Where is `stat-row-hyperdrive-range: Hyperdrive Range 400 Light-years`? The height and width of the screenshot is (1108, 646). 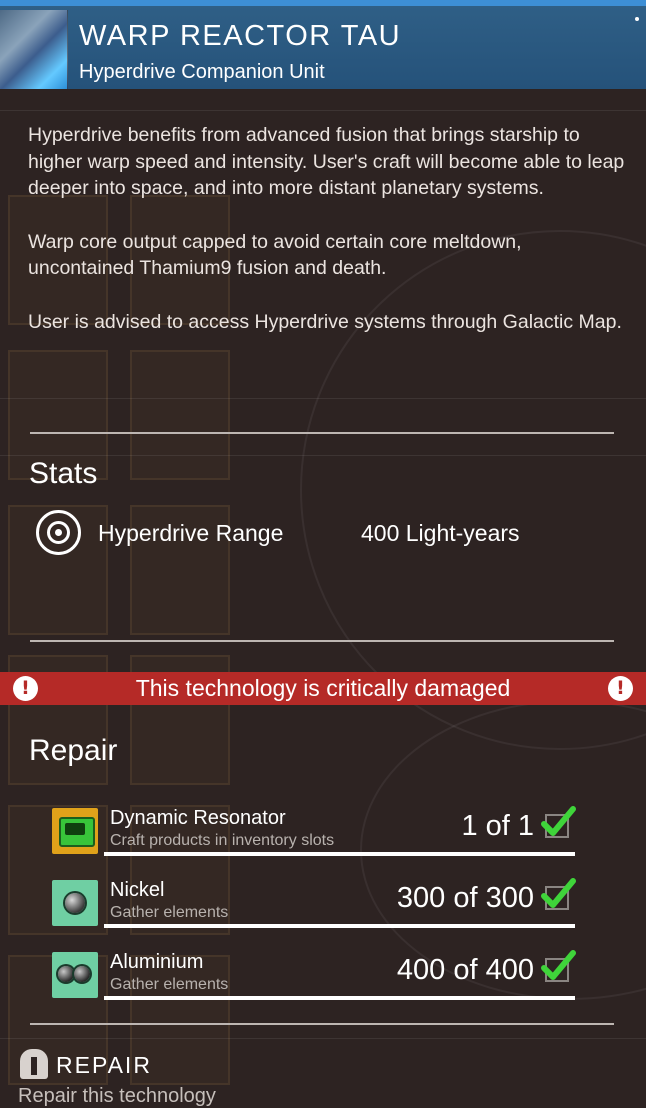
stat-row-hyperdrive-range: Hyperdrive Range 400 Light-years is located at coordinates (326, 535).